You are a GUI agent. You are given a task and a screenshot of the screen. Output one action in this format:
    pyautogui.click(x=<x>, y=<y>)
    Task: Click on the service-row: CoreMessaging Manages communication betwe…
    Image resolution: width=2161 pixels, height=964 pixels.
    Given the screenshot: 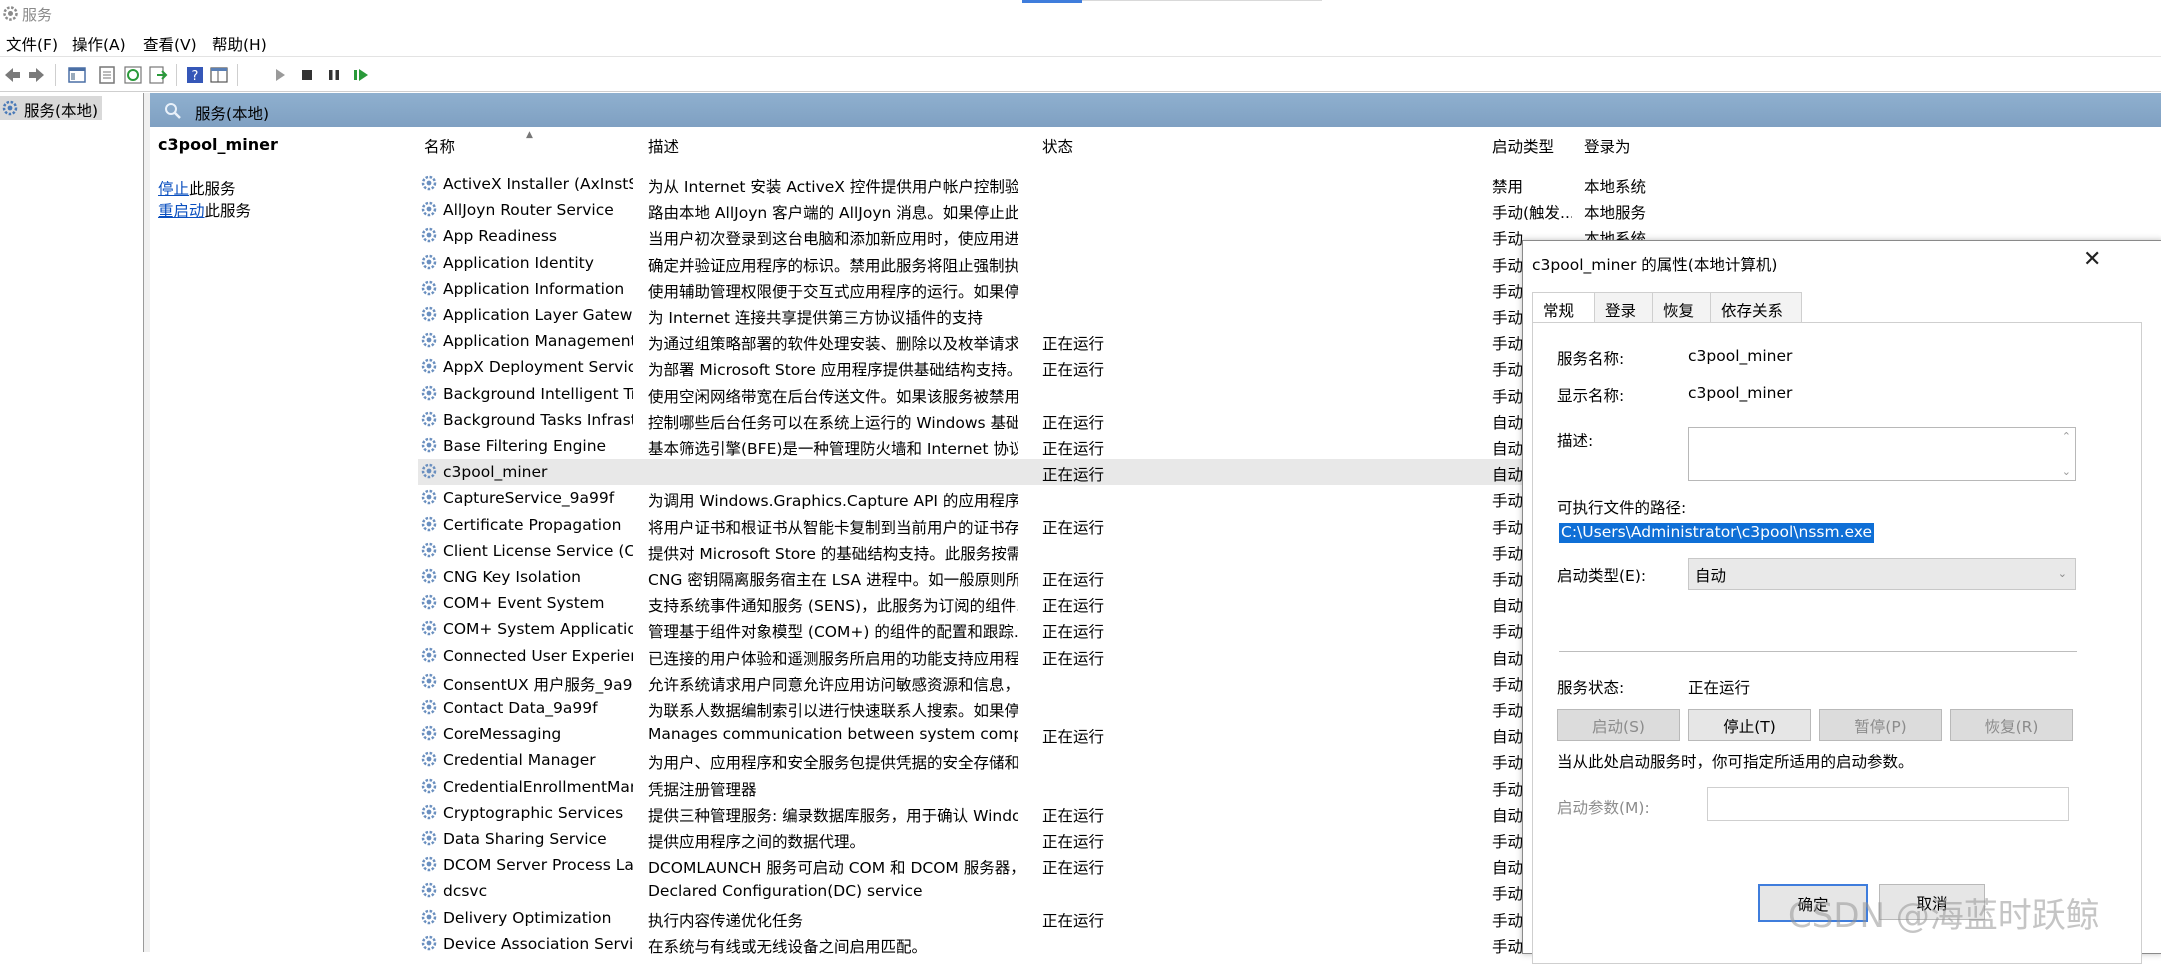 What is the action you would take?
    pyautogui.click(x=1038, y=734)
    